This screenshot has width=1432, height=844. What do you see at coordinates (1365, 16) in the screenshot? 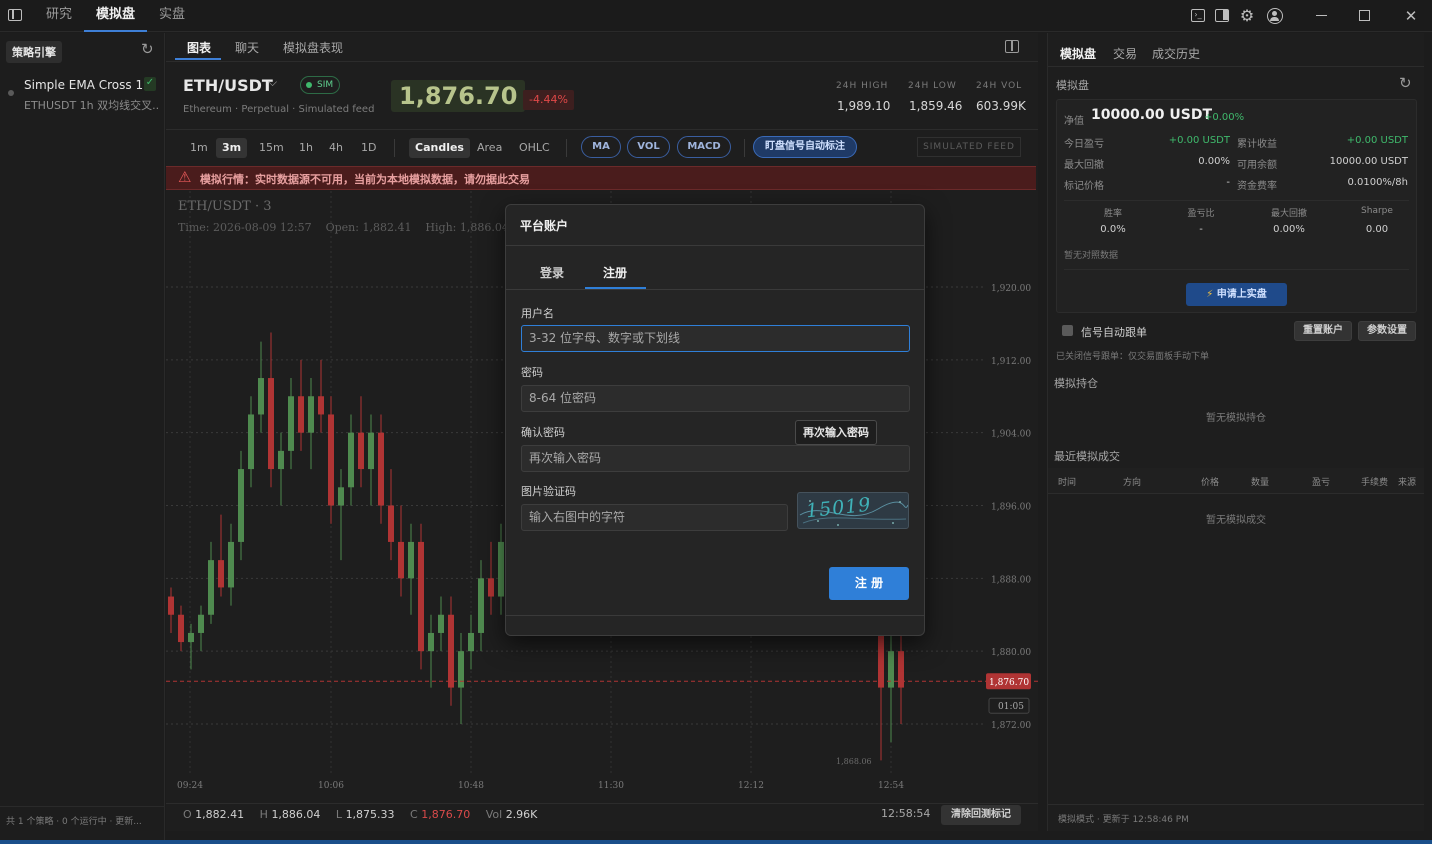
I see `maximize-icon` at bounding box center [1365, 16].